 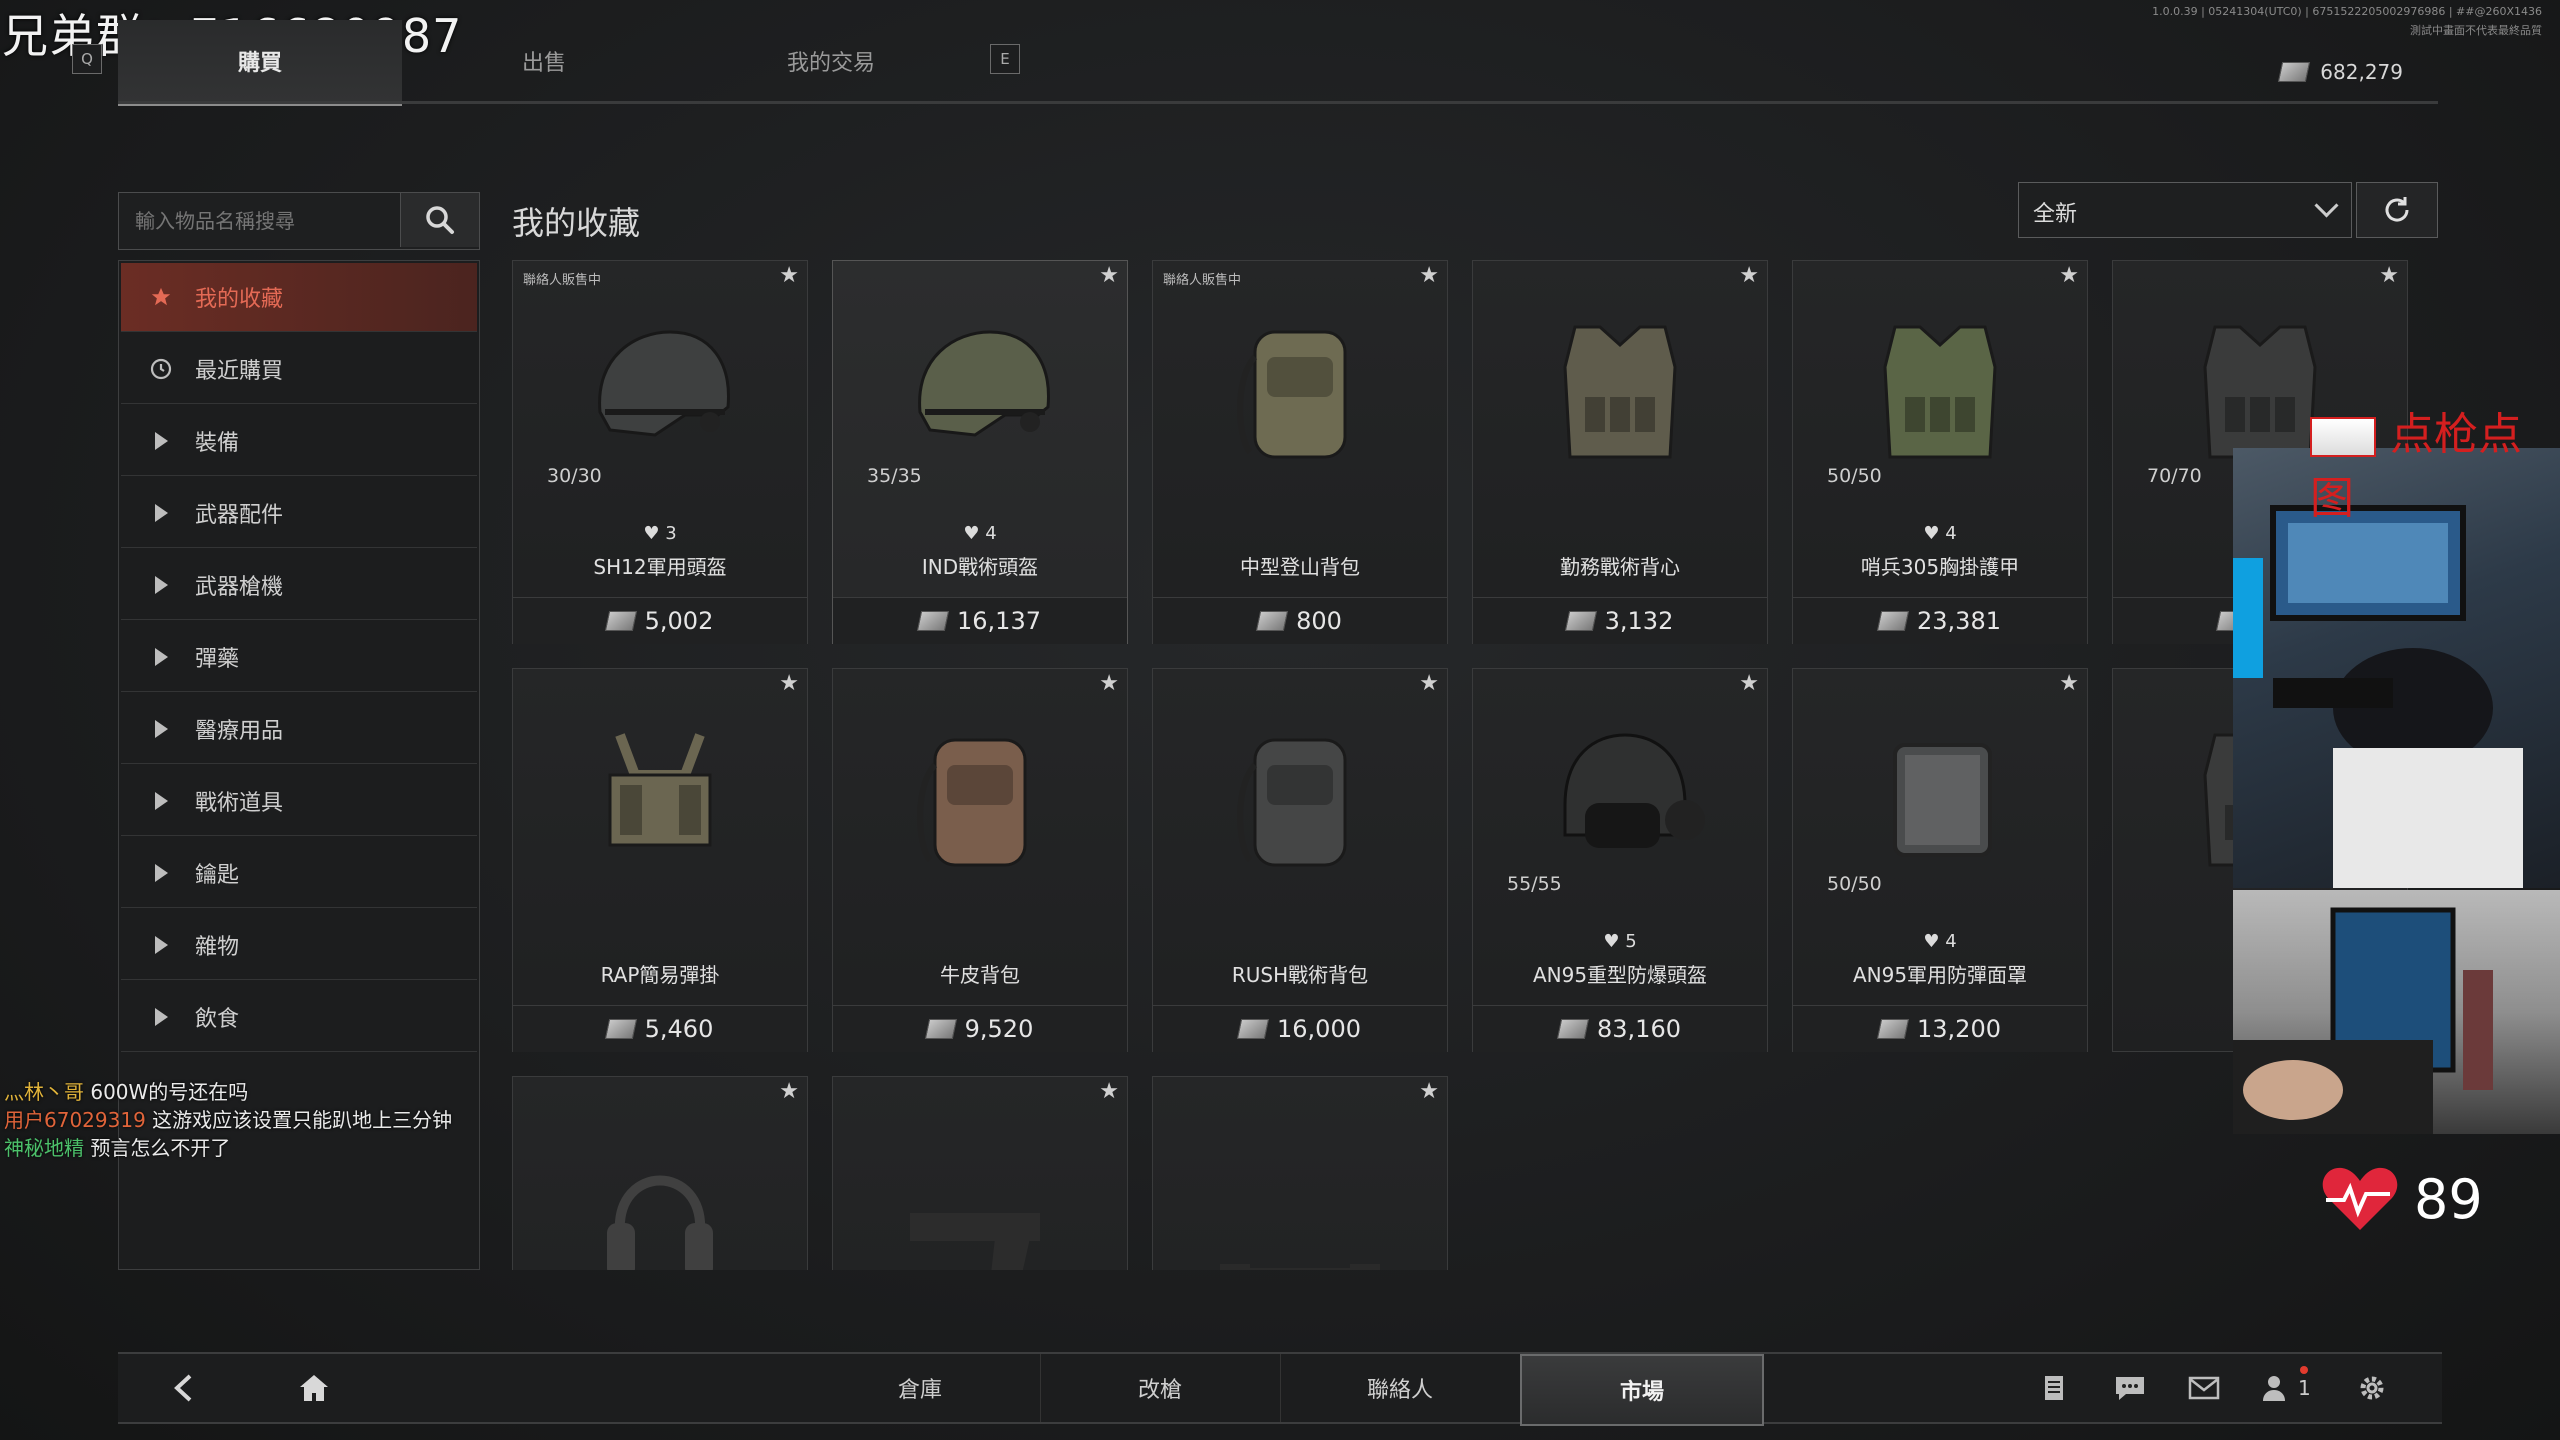 What do you see at coordinates (830, 63) in the screenshot?
I see `tab-my-trades-label: 我的交易` at bounding box center [830, 63].